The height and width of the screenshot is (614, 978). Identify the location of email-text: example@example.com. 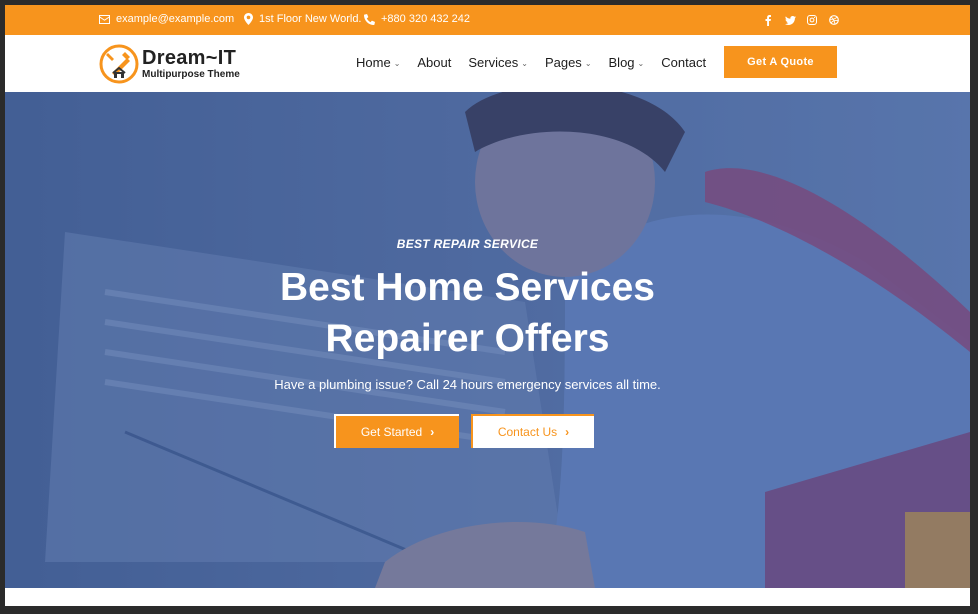
(175, 19).